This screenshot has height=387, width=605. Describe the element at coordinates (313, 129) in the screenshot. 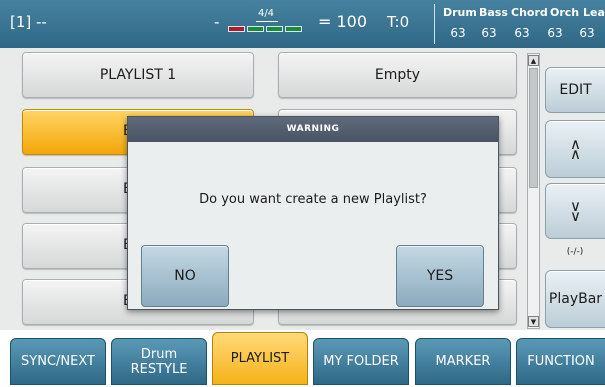

I see `dialog-title: WARNING` at that location.